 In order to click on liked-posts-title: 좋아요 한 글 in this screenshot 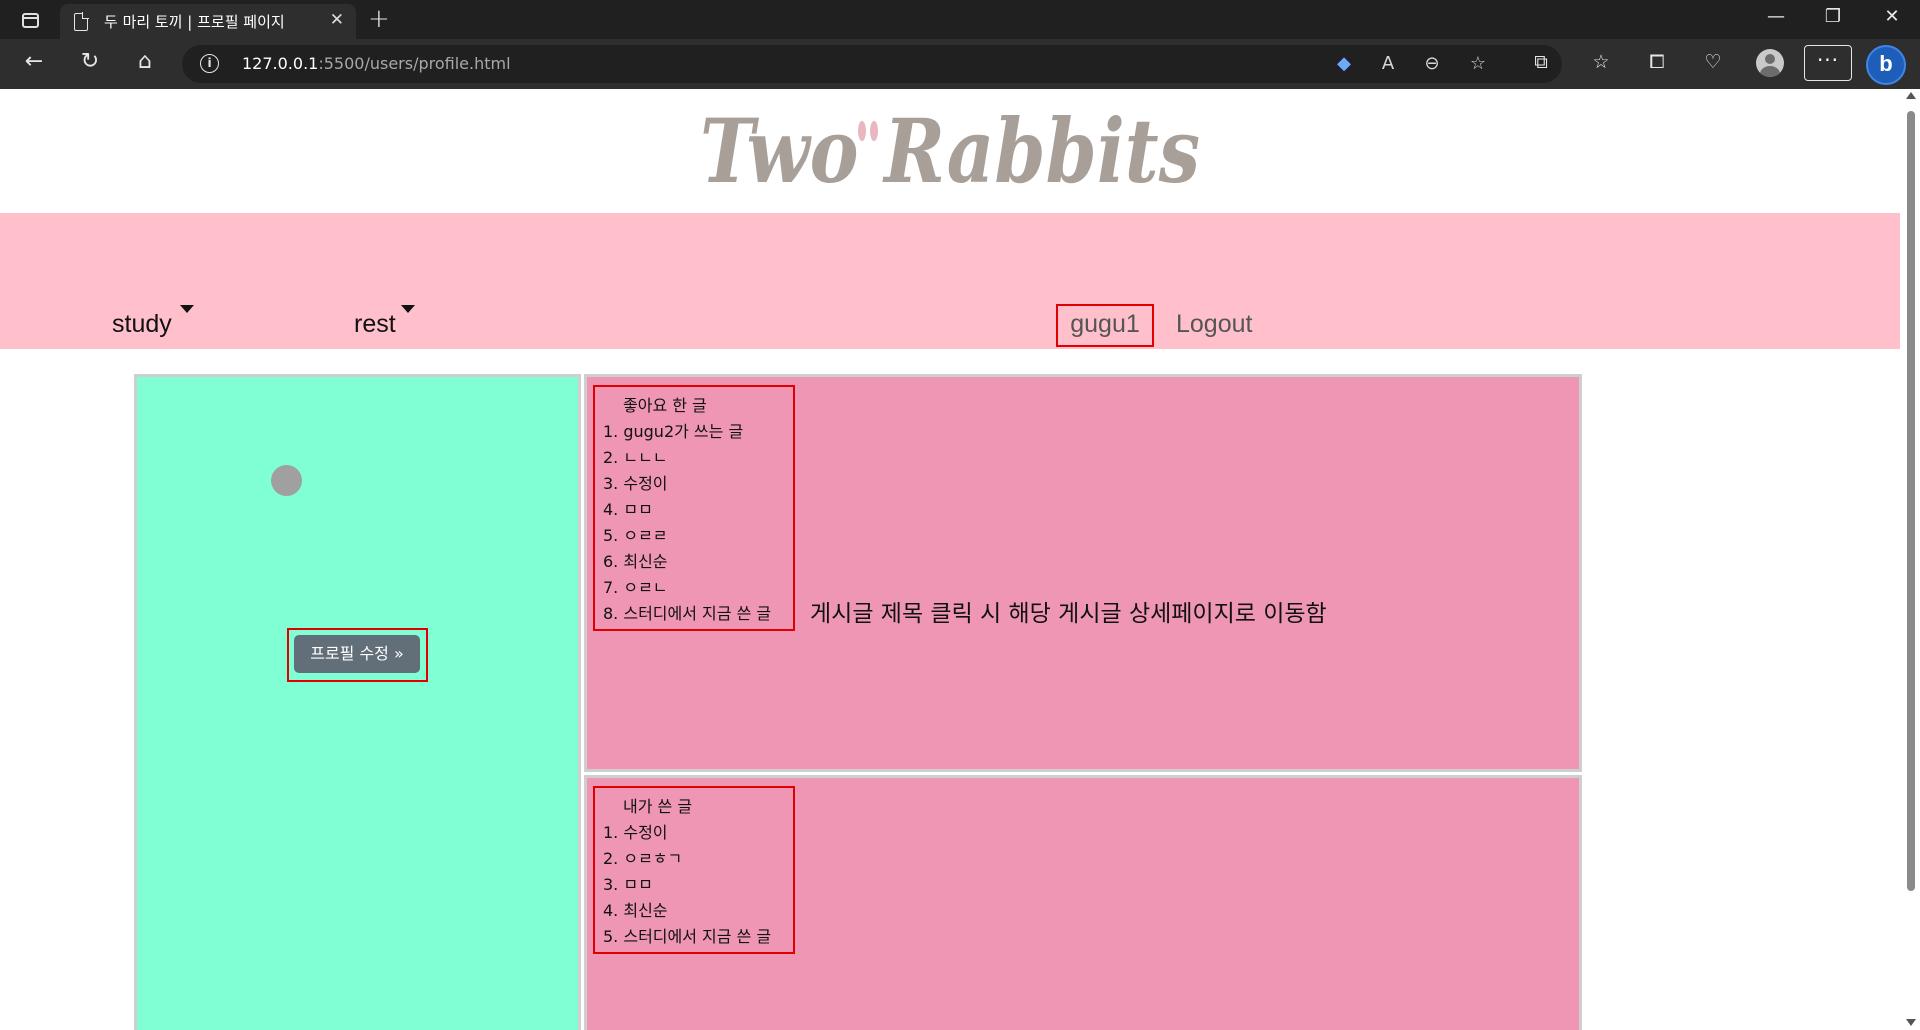, I will do `click(665, 405)`.